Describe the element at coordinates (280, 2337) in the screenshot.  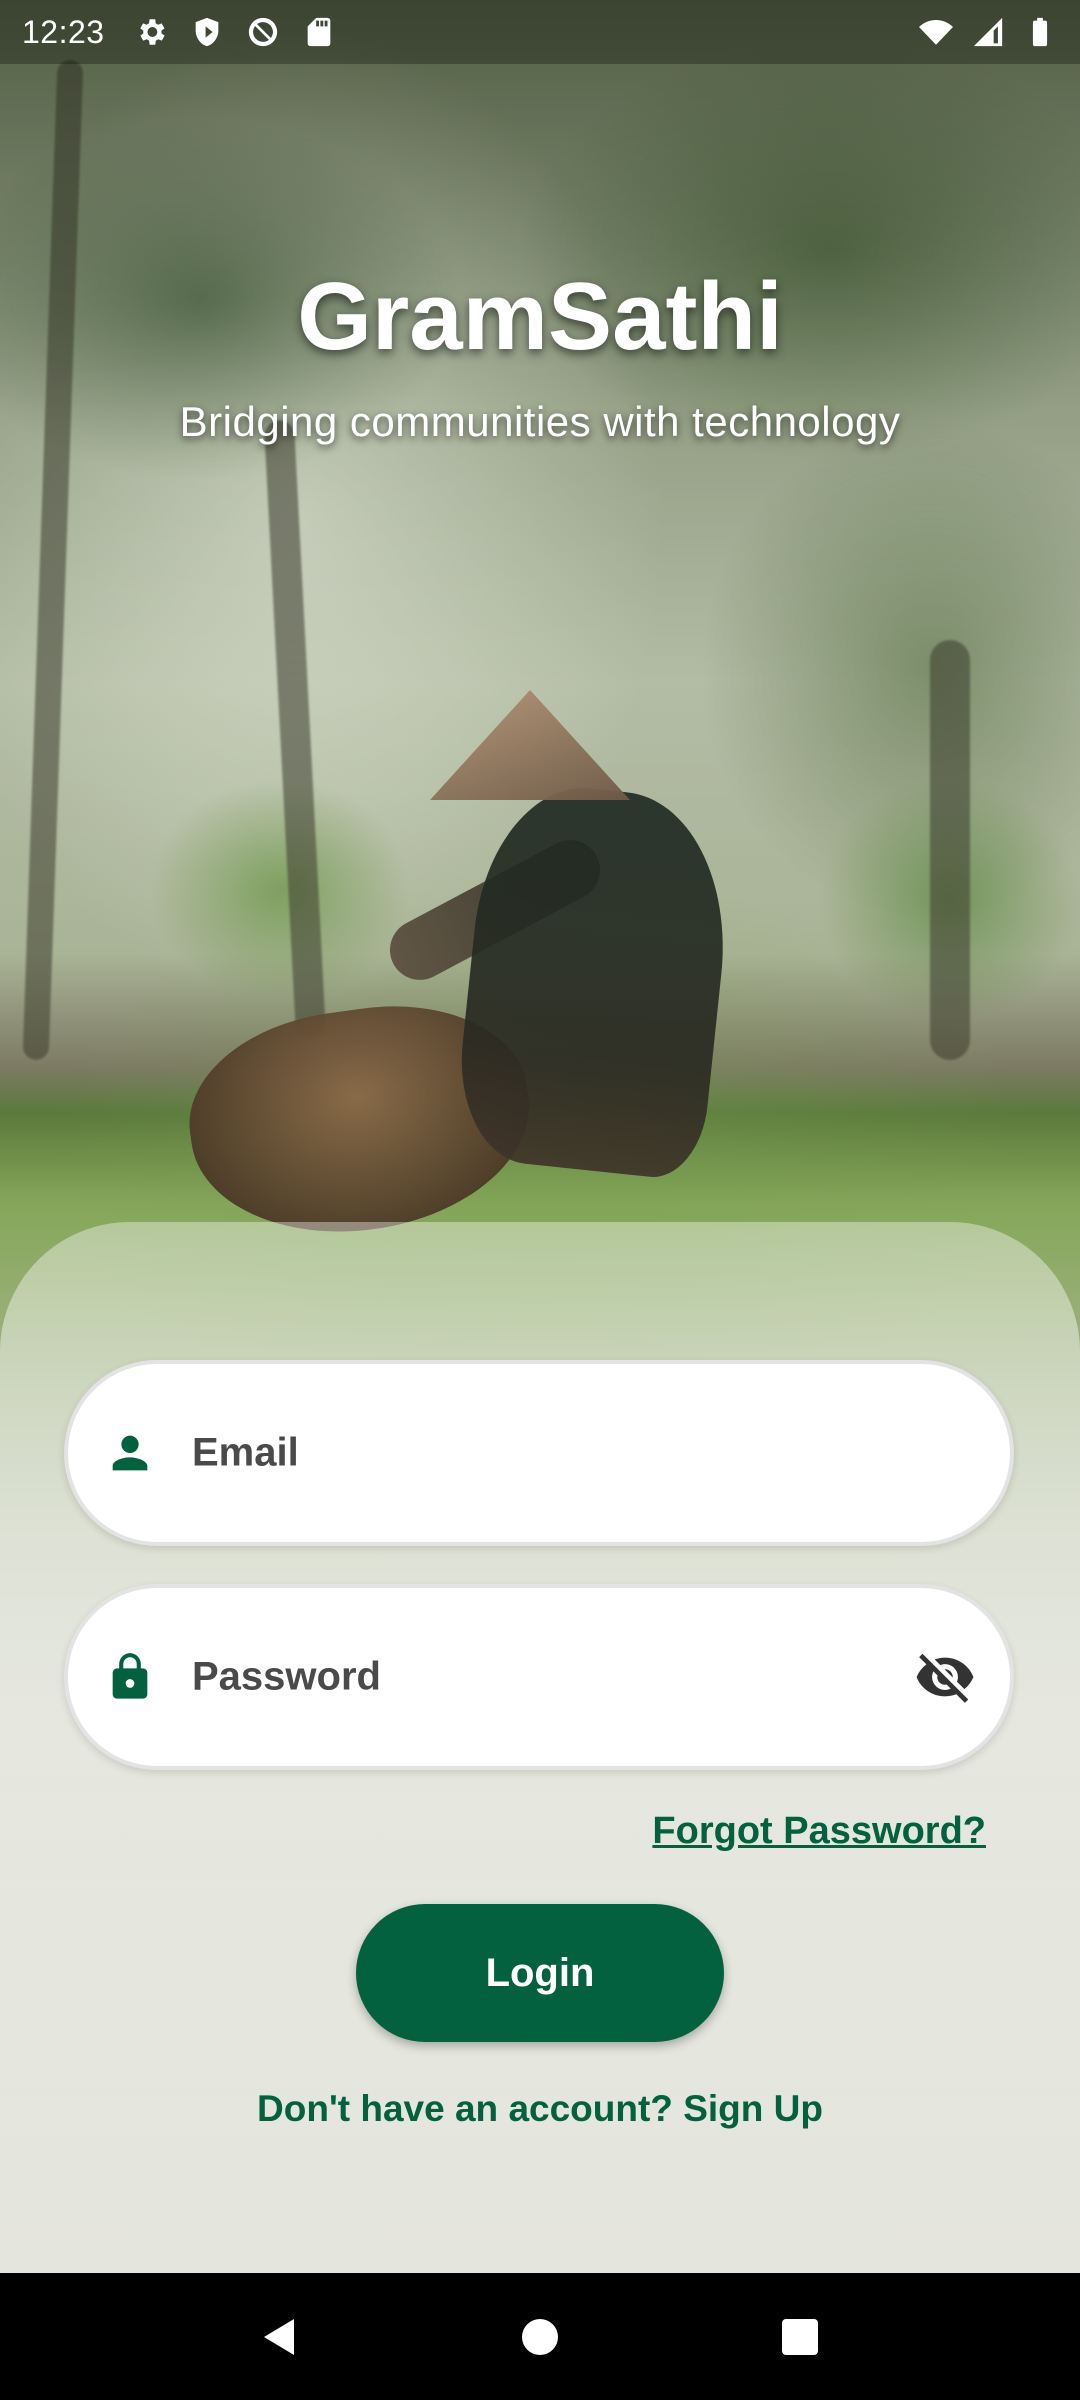
I see `back-icon` at that location.